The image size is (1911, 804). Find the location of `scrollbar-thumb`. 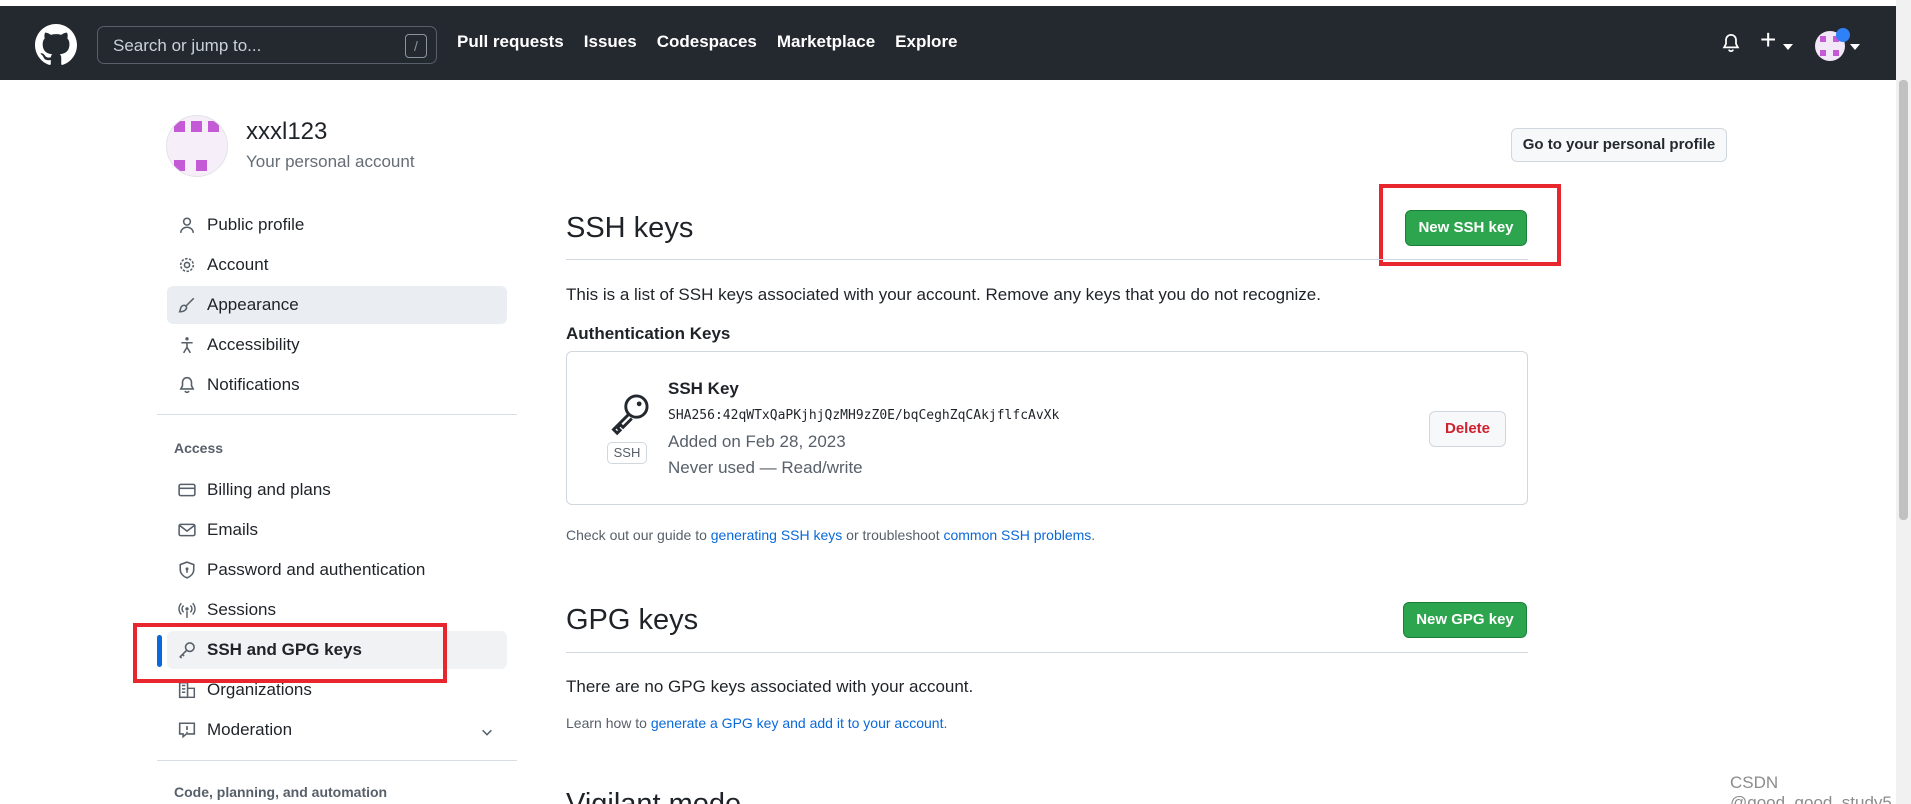

scrollbar-thumb is located at coordinates (1903, 300).